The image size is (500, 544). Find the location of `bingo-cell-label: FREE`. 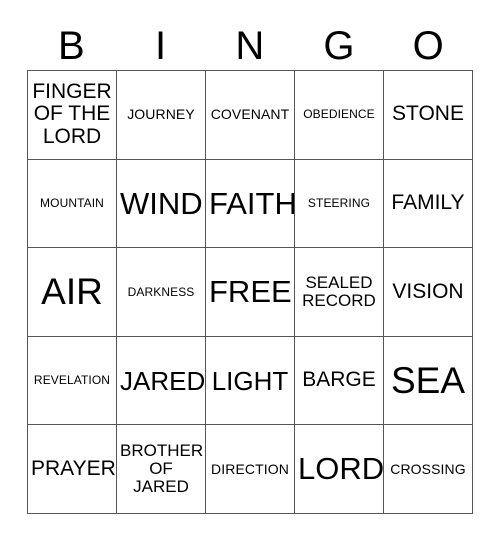

bingo-cell-label: FREE is located at coordinates (250, 292).